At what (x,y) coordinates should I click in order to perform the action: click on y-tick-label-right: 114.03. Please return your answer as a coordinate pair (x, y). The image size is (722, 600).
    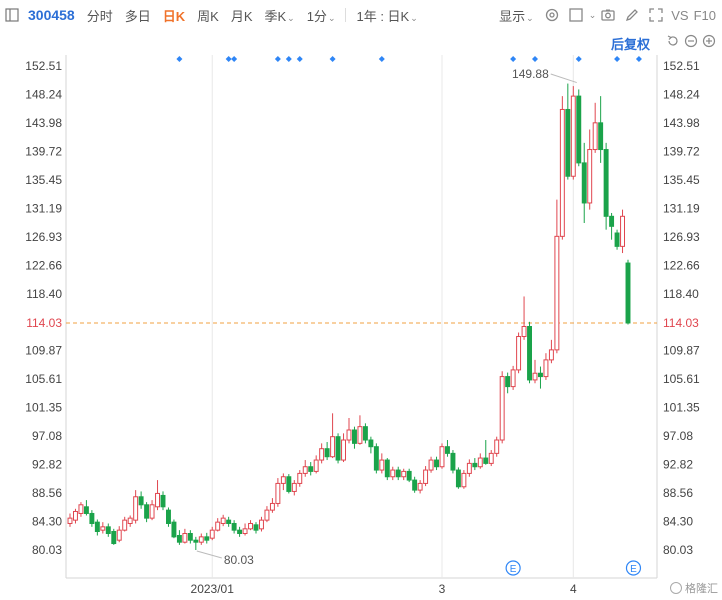
    Looking at the image, I should click on (681, 323).